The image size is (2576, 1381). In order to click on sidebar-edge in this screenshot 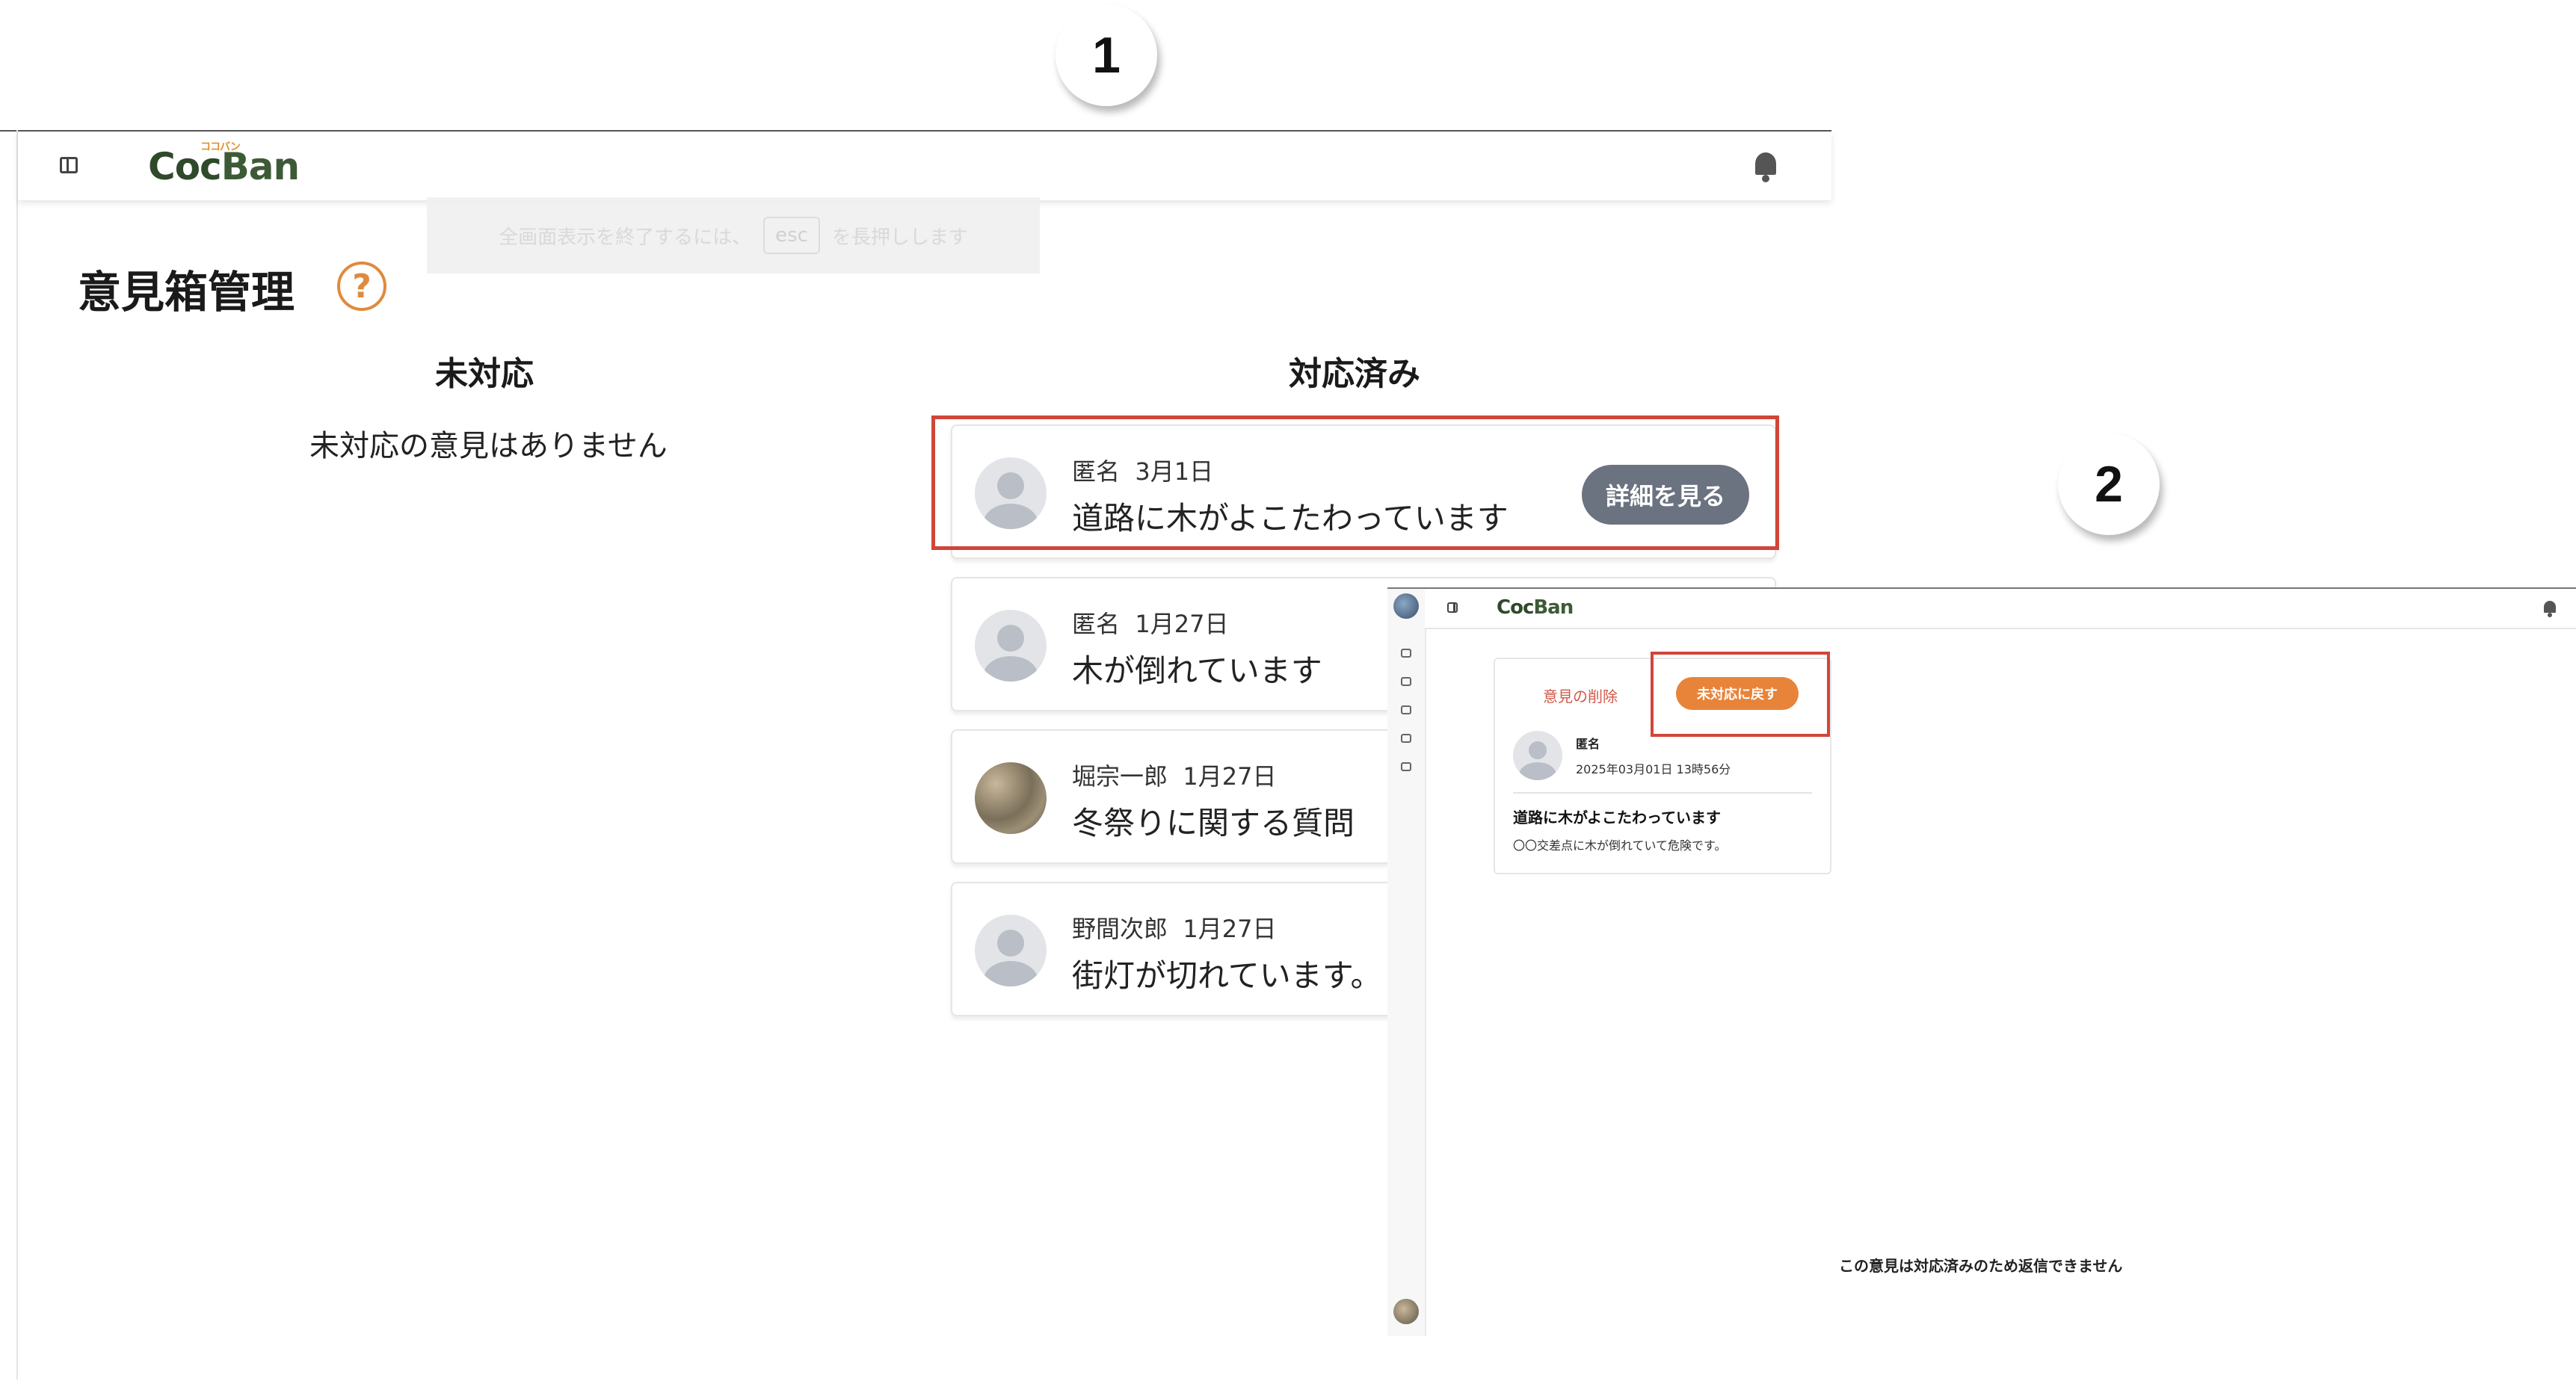, I will do `click(17, 755)`.